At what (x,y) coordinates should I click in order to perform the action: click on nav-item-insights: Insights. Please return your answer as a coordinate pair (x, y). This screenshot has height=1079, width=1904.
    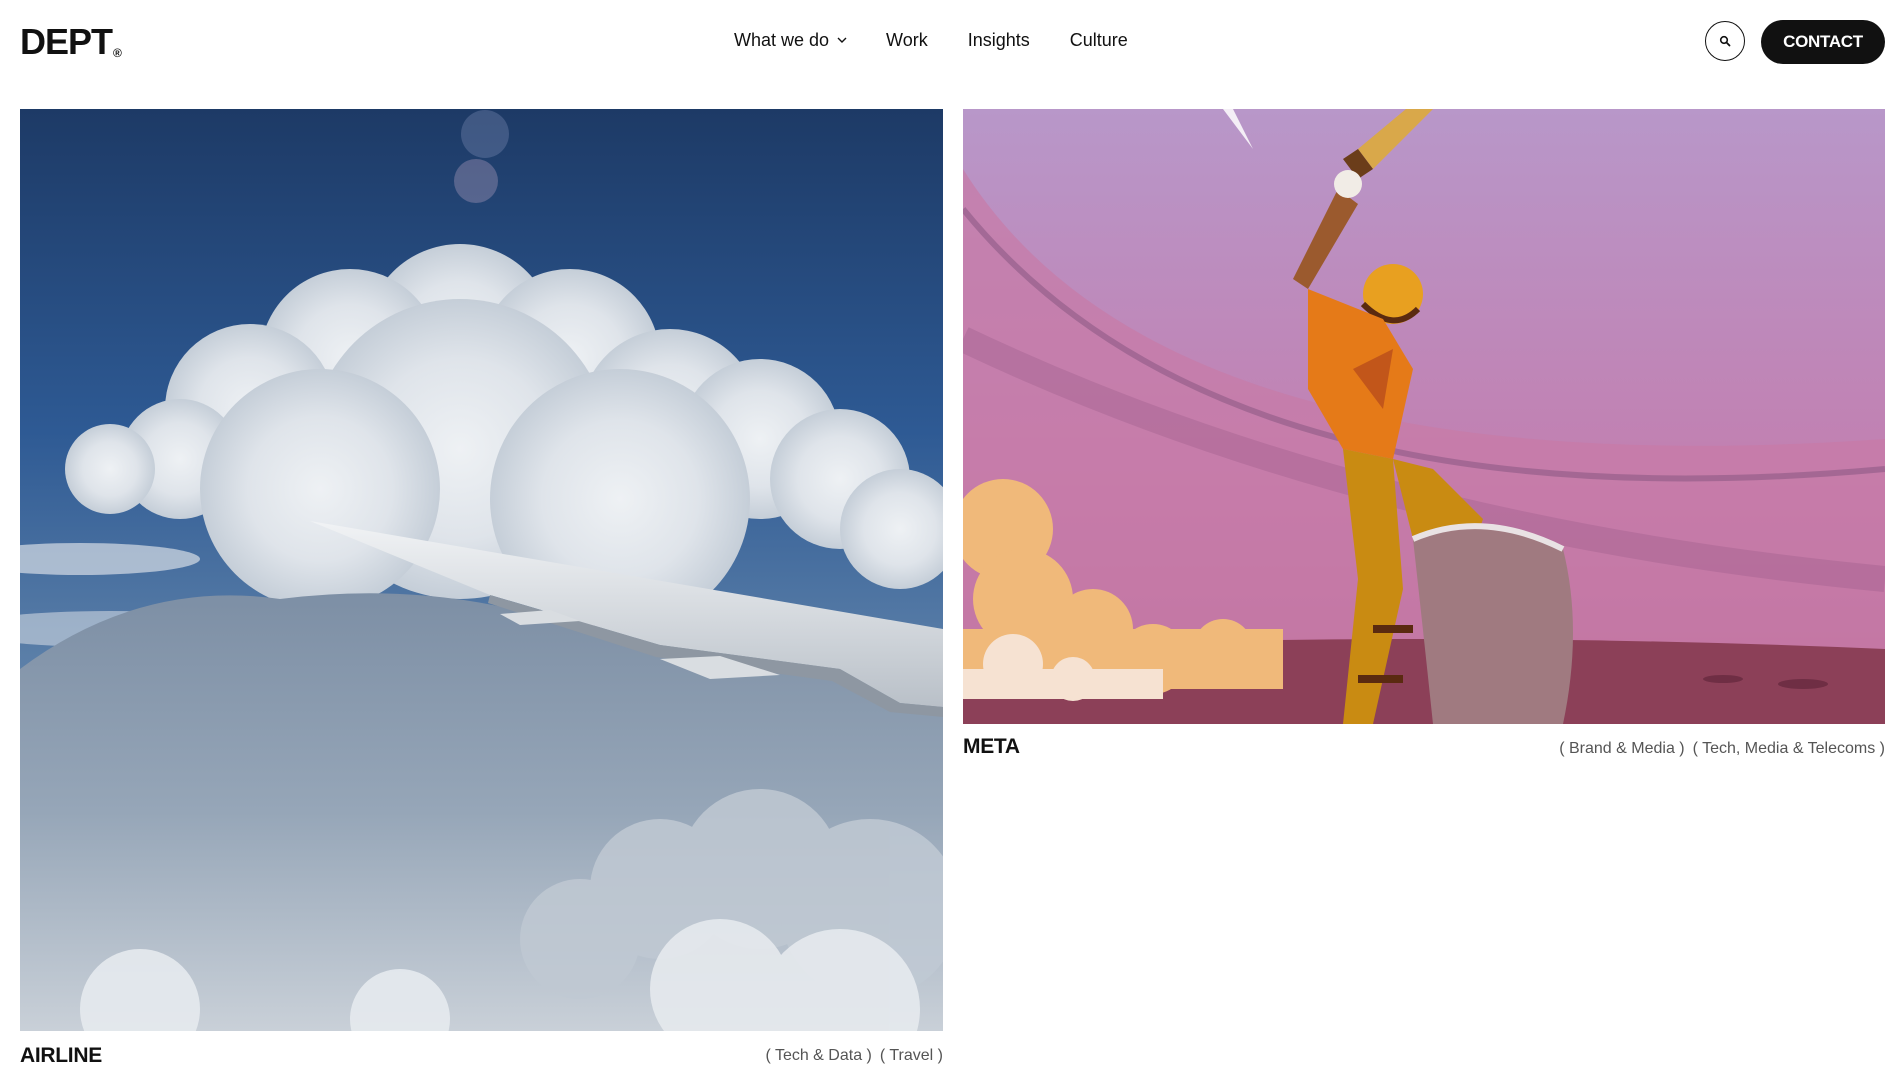
    Looking at the image, I should click on (999, 40).